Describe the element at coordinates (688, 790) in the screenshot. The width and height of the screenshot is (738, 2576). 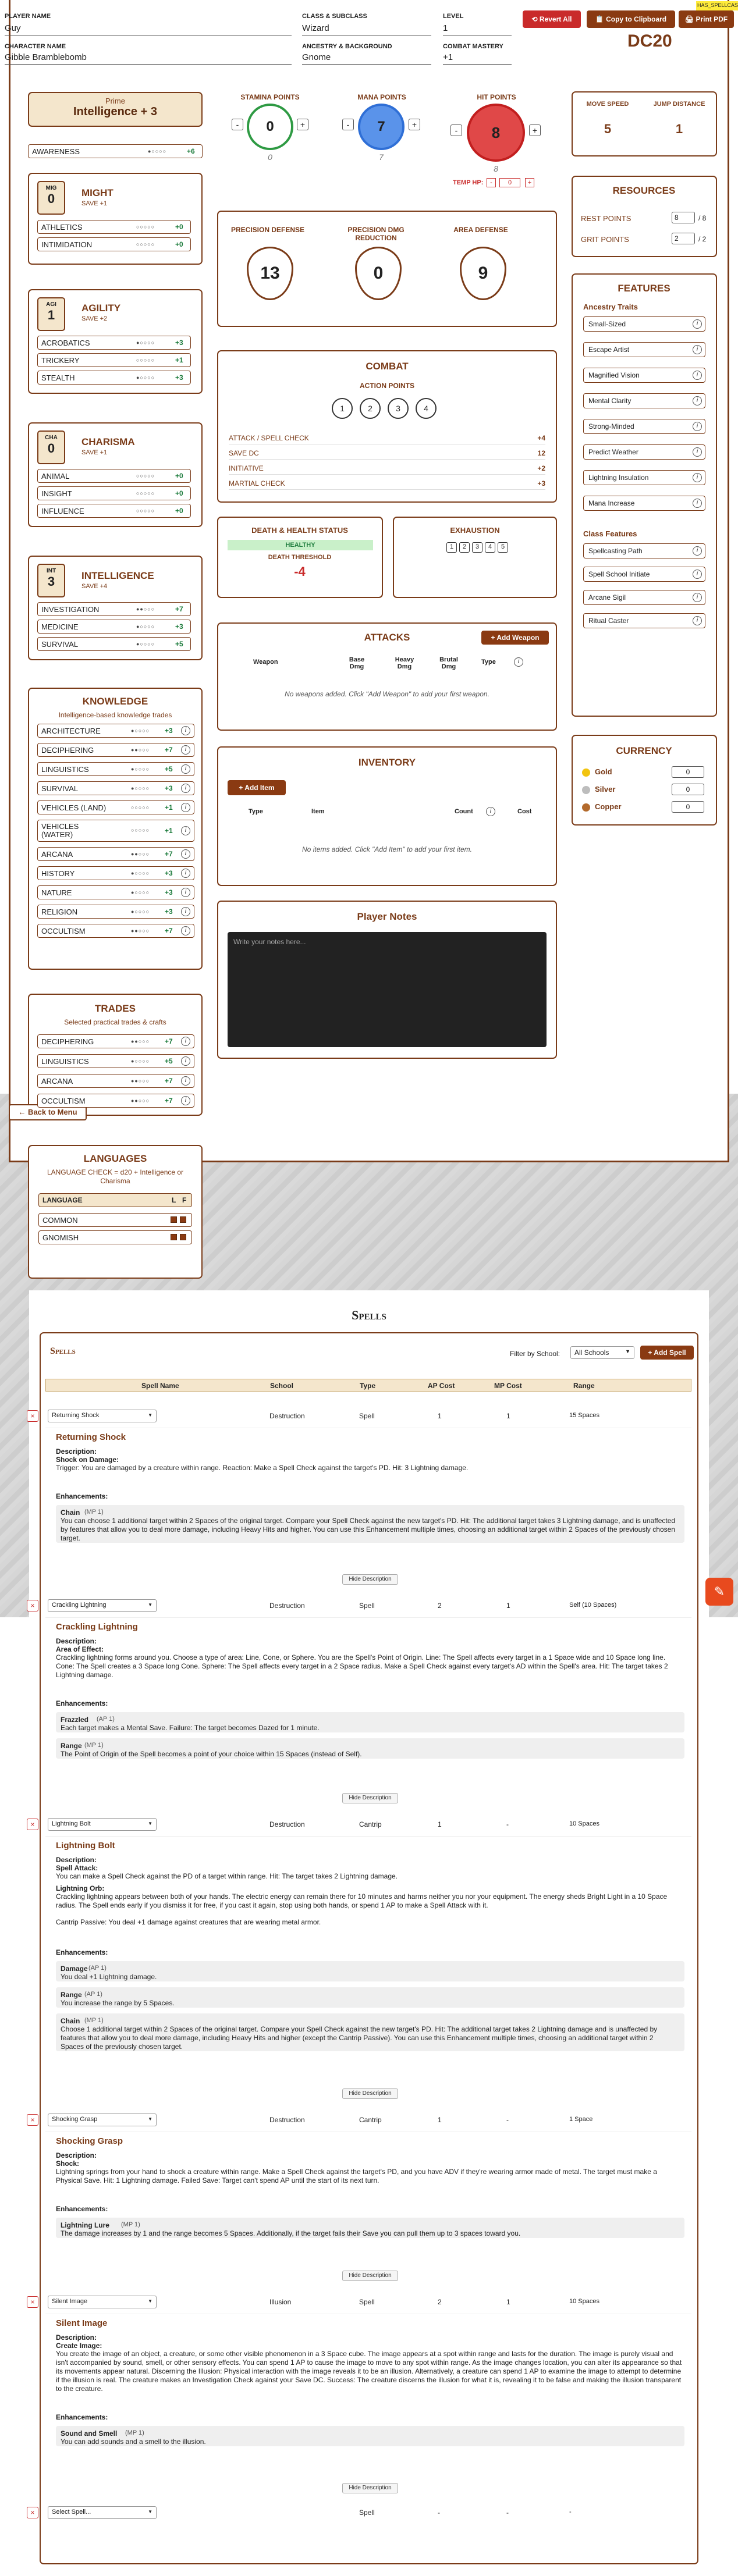
I see `silver-input: 0` at that location.